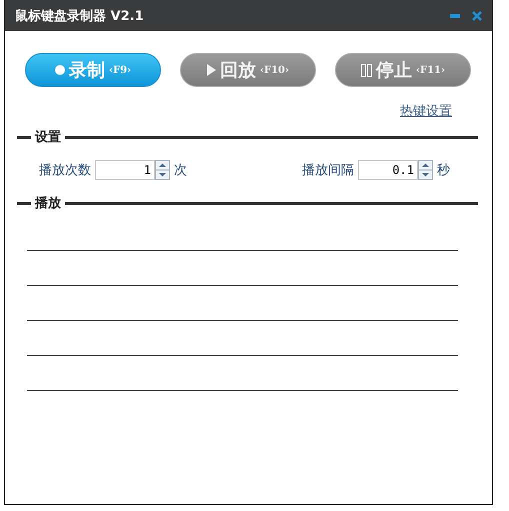 This screenshot has height=511, width=509. Describe the element at coordinates (455, 16) in the screenshot. I see `minimize-icon` at that location.